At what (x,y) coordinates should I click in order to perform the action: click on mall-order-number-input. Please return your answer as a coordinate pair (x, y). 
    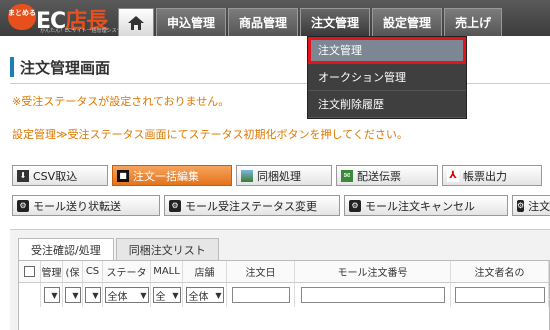
    Looking at the image, I should click on (372, 295).